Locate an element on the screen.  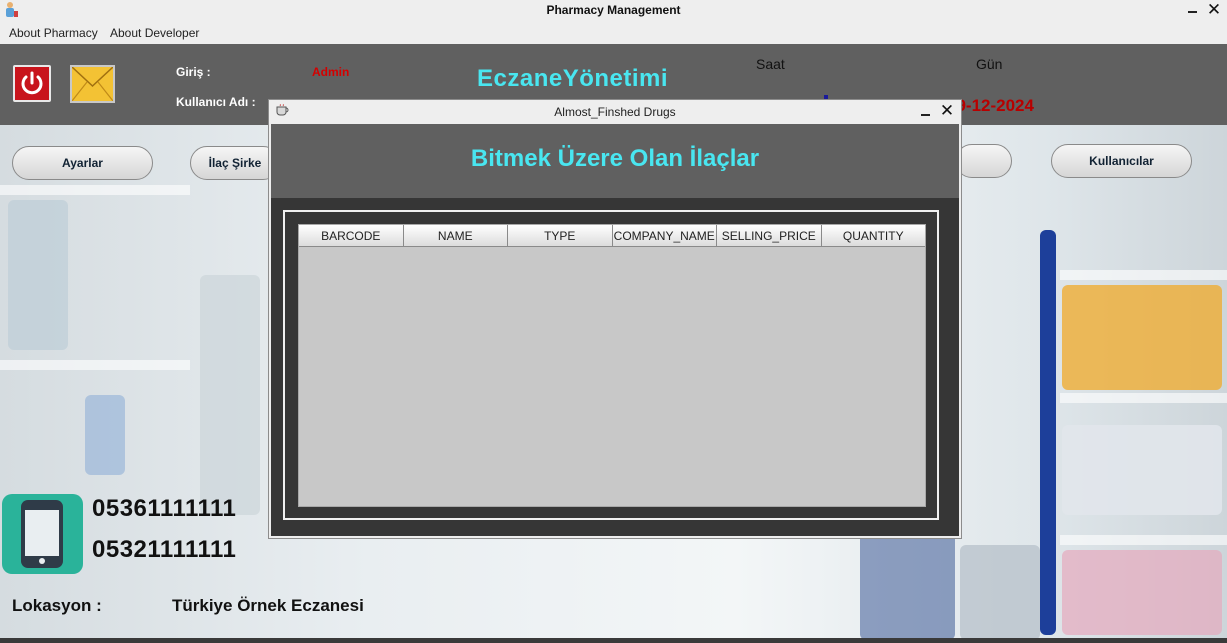
menu-about-developer: About Developer is located at coordinates (154, 33).